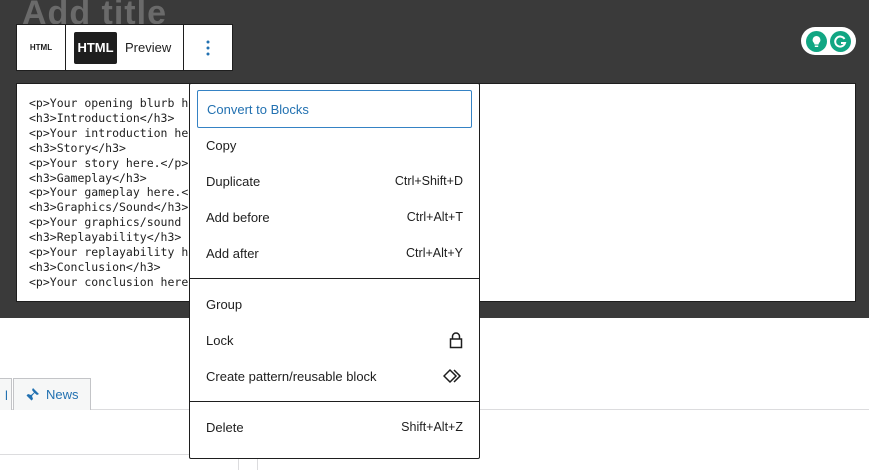 The image size is (869, 470). I want to click on html-mode-button: HTML, so click(95, 47).